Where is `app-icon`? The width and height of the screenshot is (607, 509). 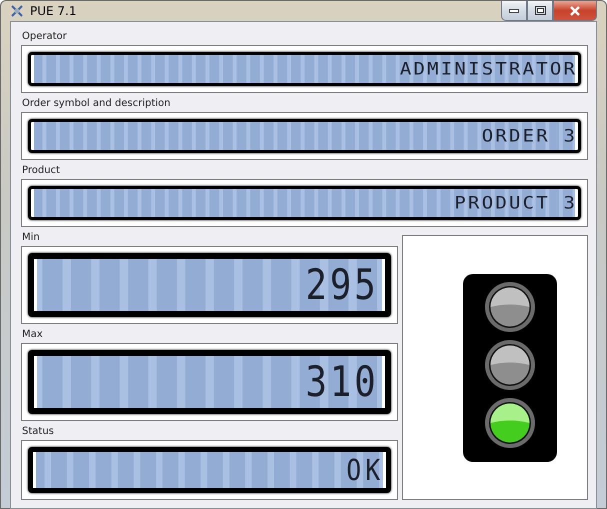 app-icon is located at coordinates (17, 11).